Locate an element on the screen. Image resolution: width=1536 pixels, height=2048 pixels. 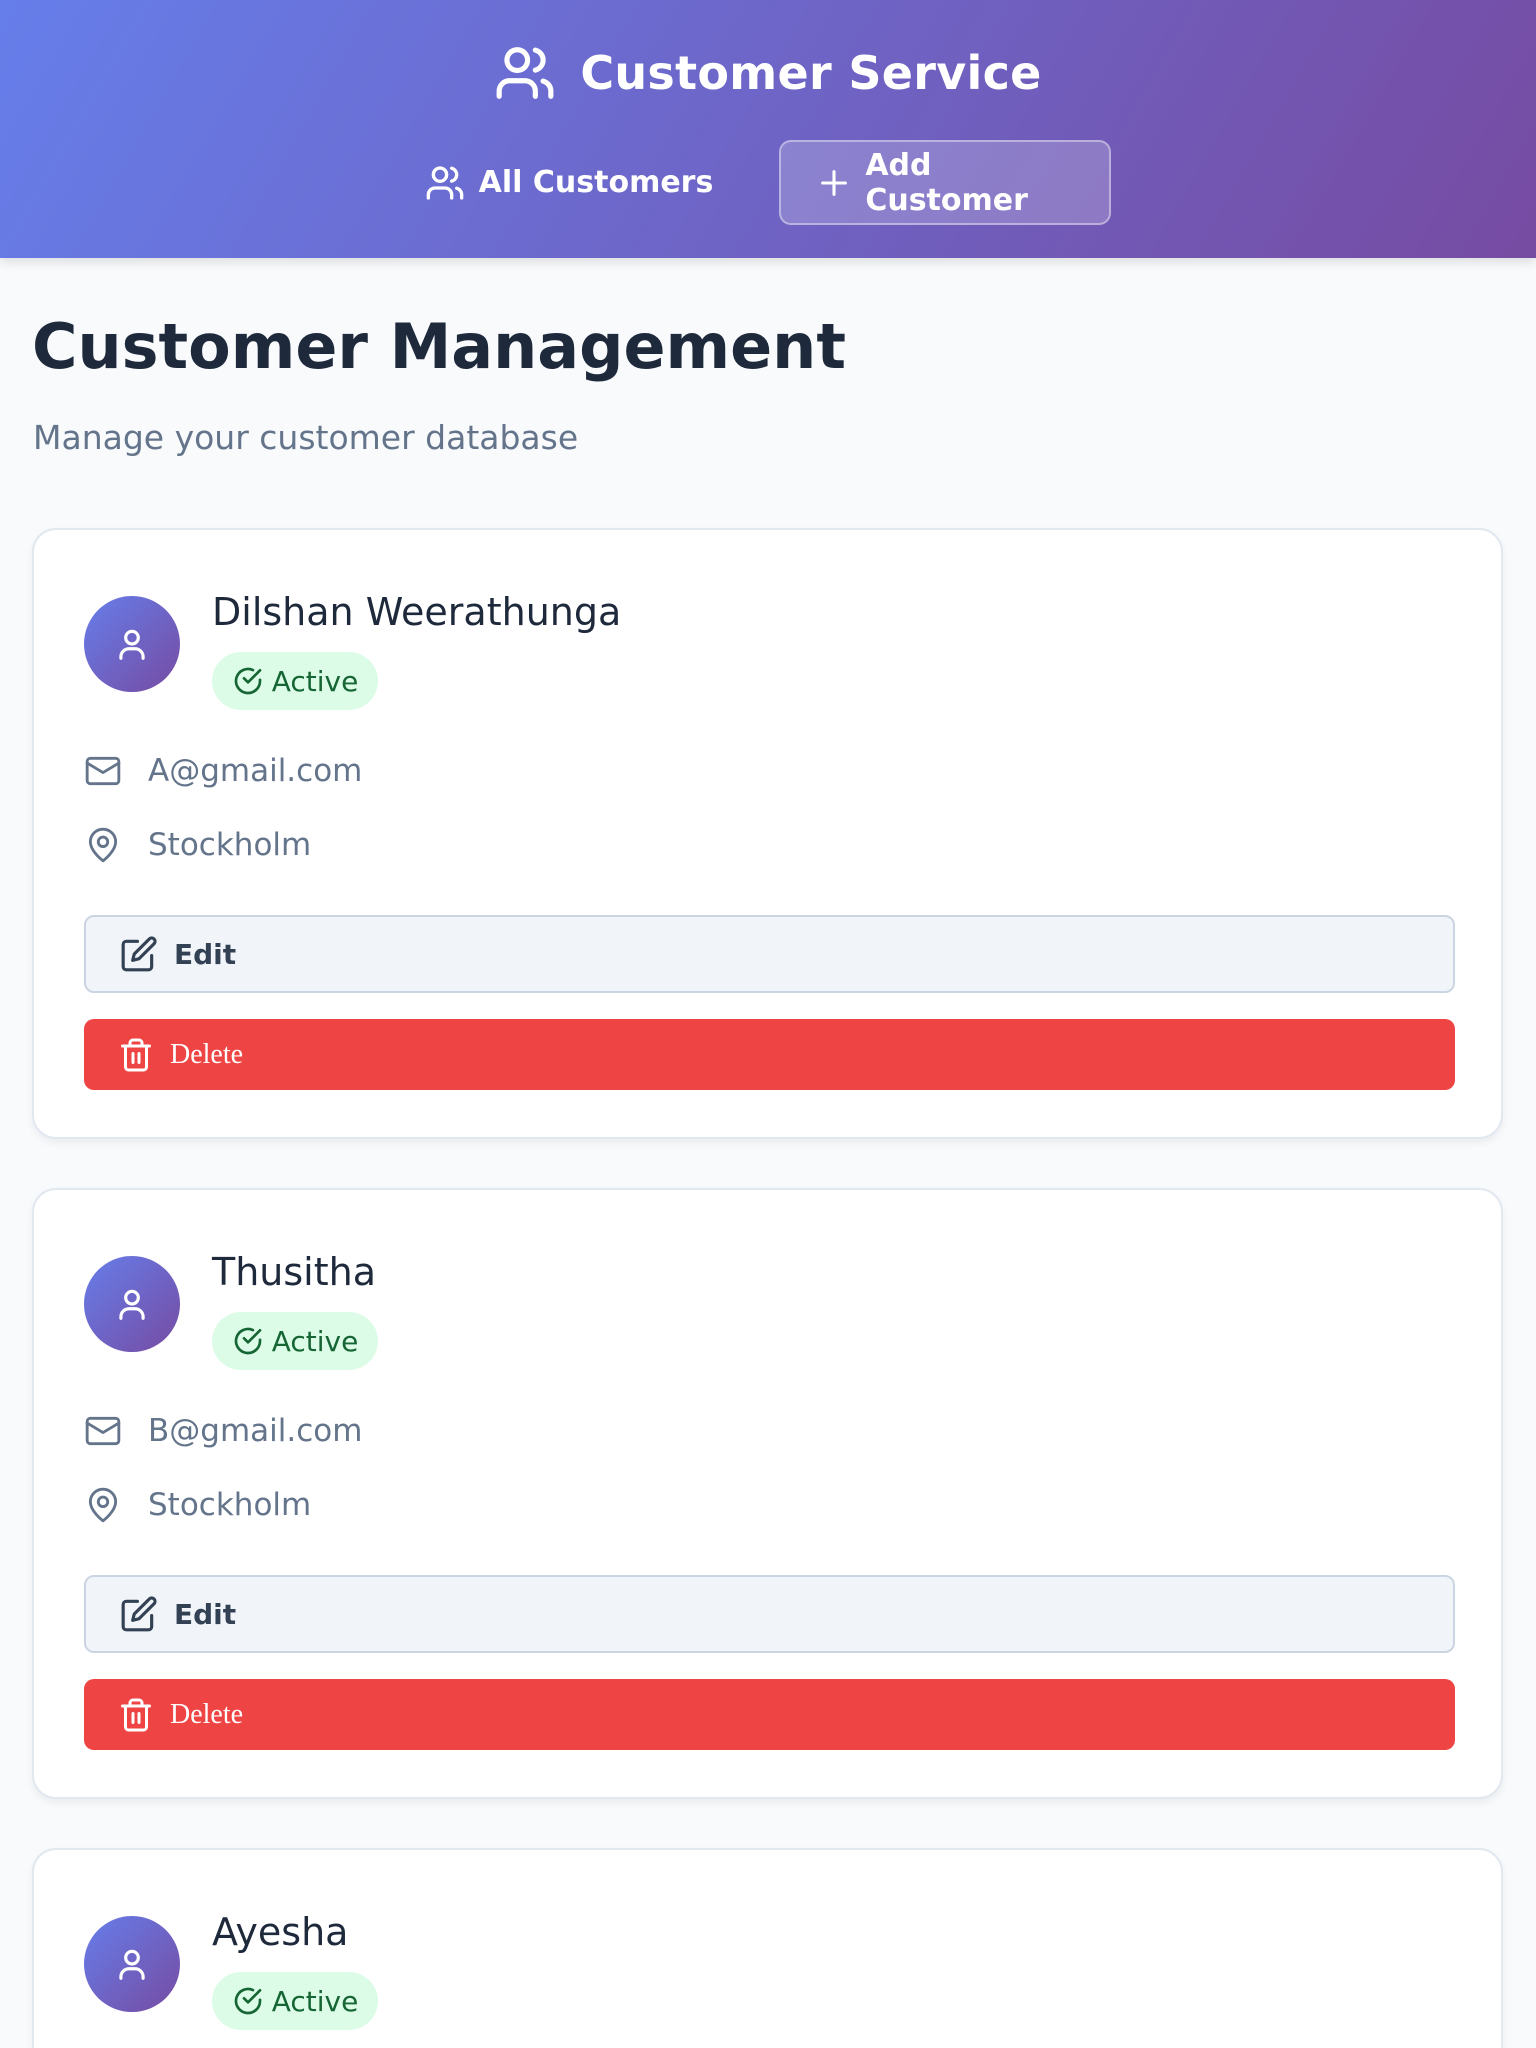
nav-label: Add Customer is located at coordinates (946, 182).